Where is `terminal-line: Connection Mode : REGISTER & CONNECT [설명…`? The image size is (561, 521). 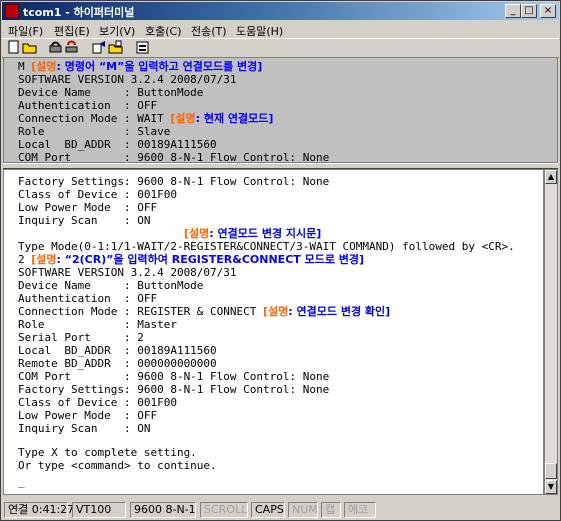 terminal-line: Connection Mode : REGISTER & CONNECT [설명… is located at coordinates (204, 311).